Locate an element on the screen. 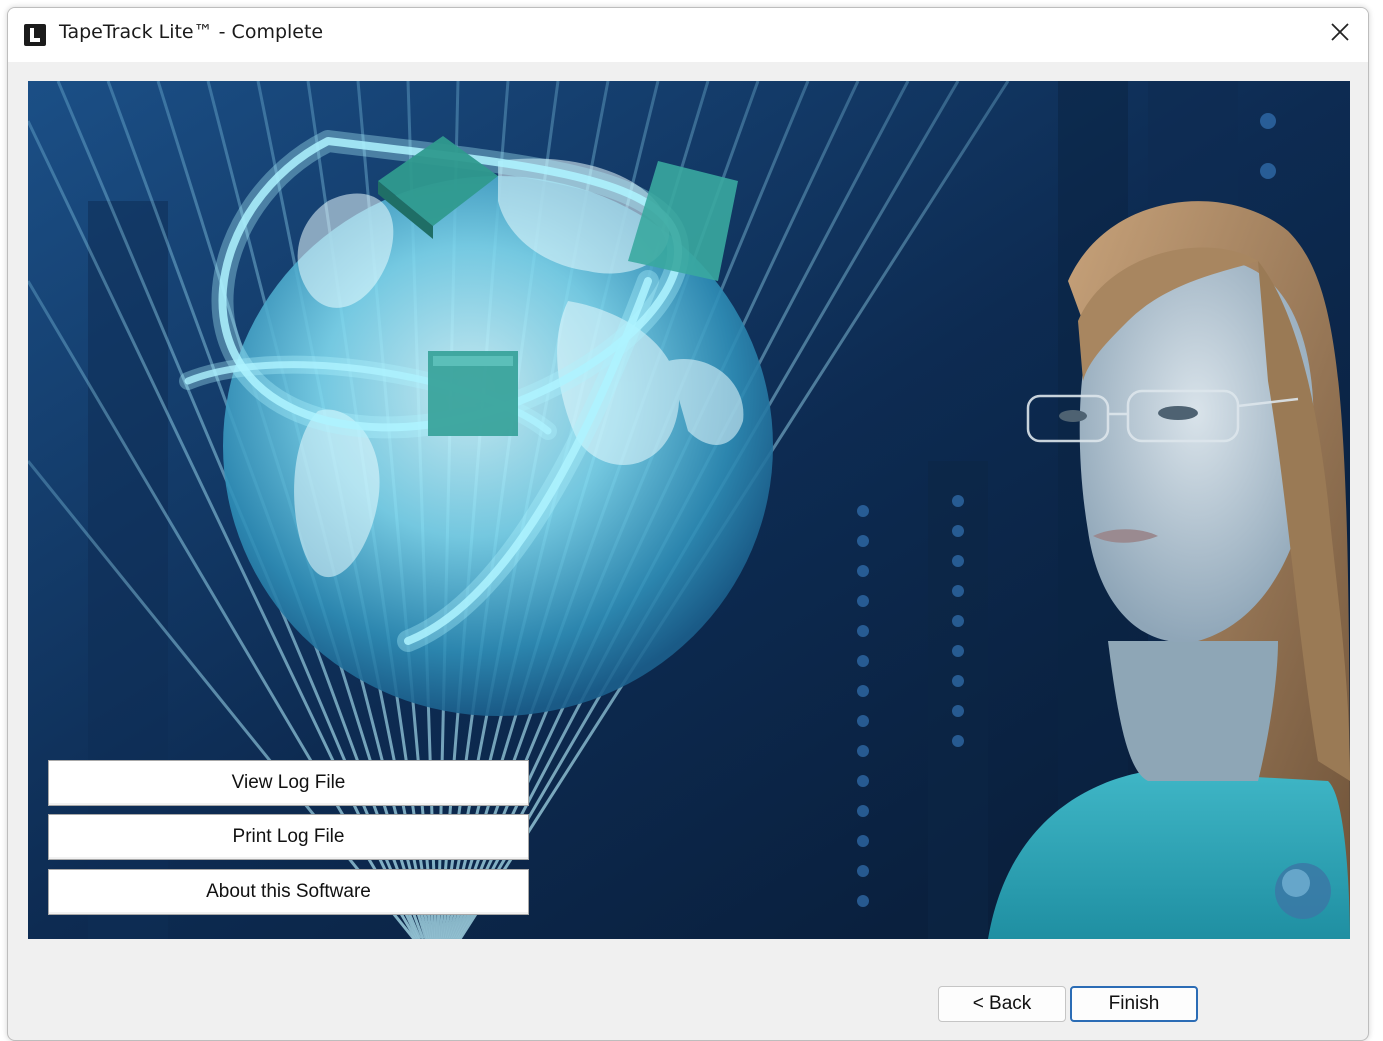 The image size is (1383, 1041). back-button: < Back is located at coordinates (1002, 1004).